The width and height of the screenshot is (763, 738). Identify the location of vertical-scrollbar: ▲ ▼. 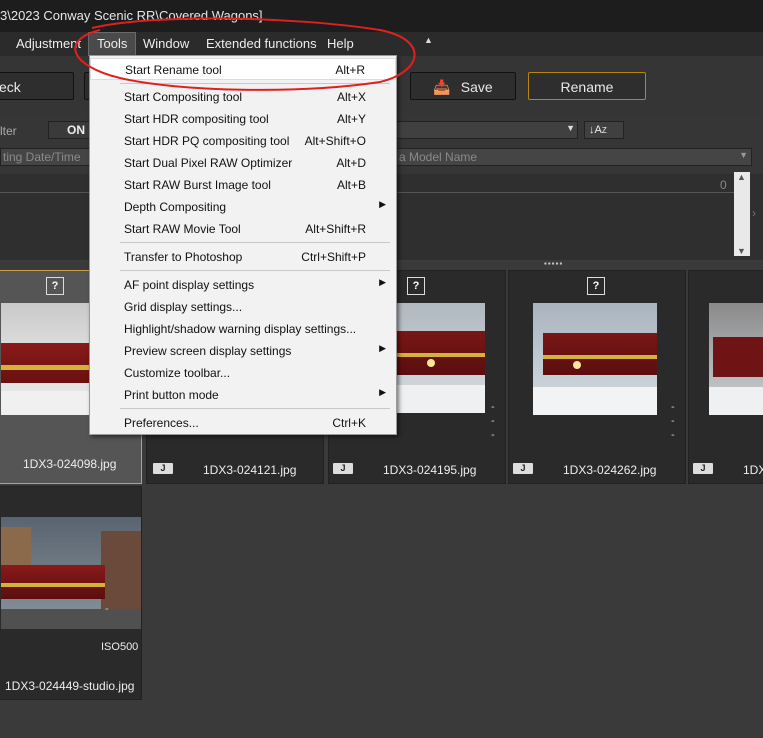
(742, 214).